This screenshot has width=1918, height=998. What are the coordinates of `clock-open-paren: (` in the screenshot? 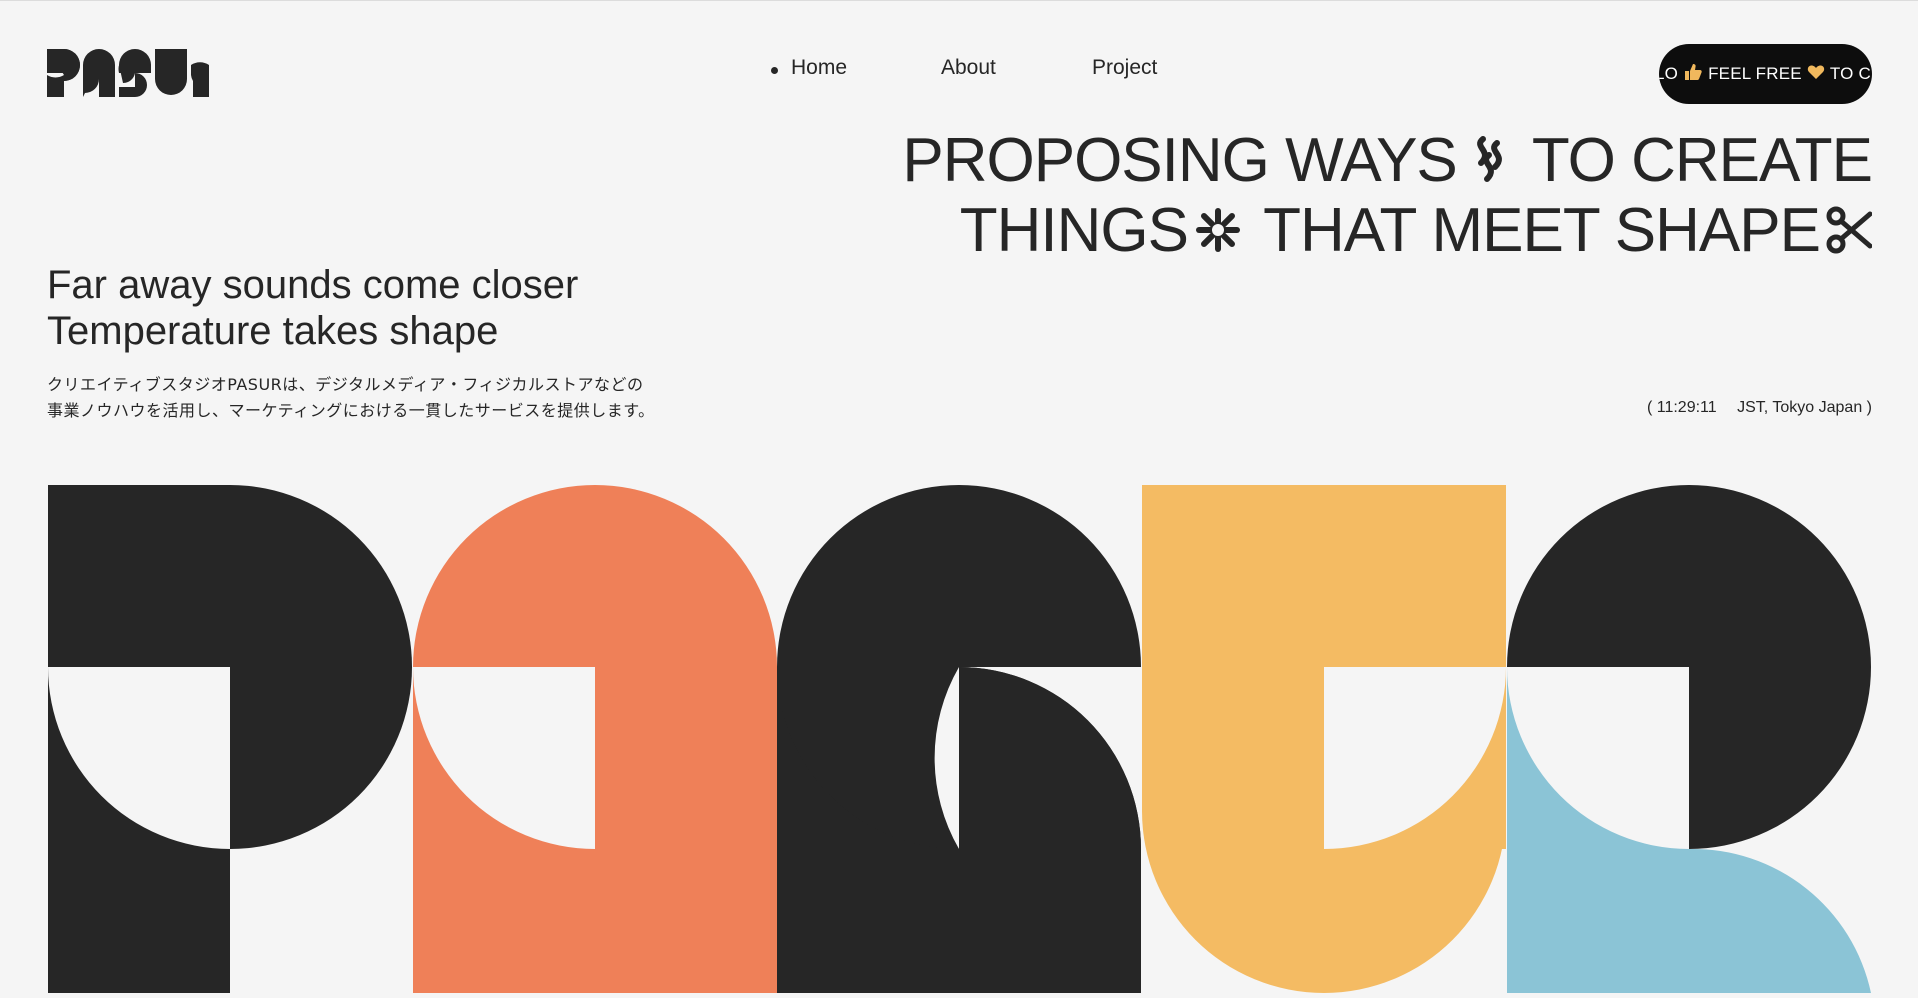 It's located at (1649, 407).